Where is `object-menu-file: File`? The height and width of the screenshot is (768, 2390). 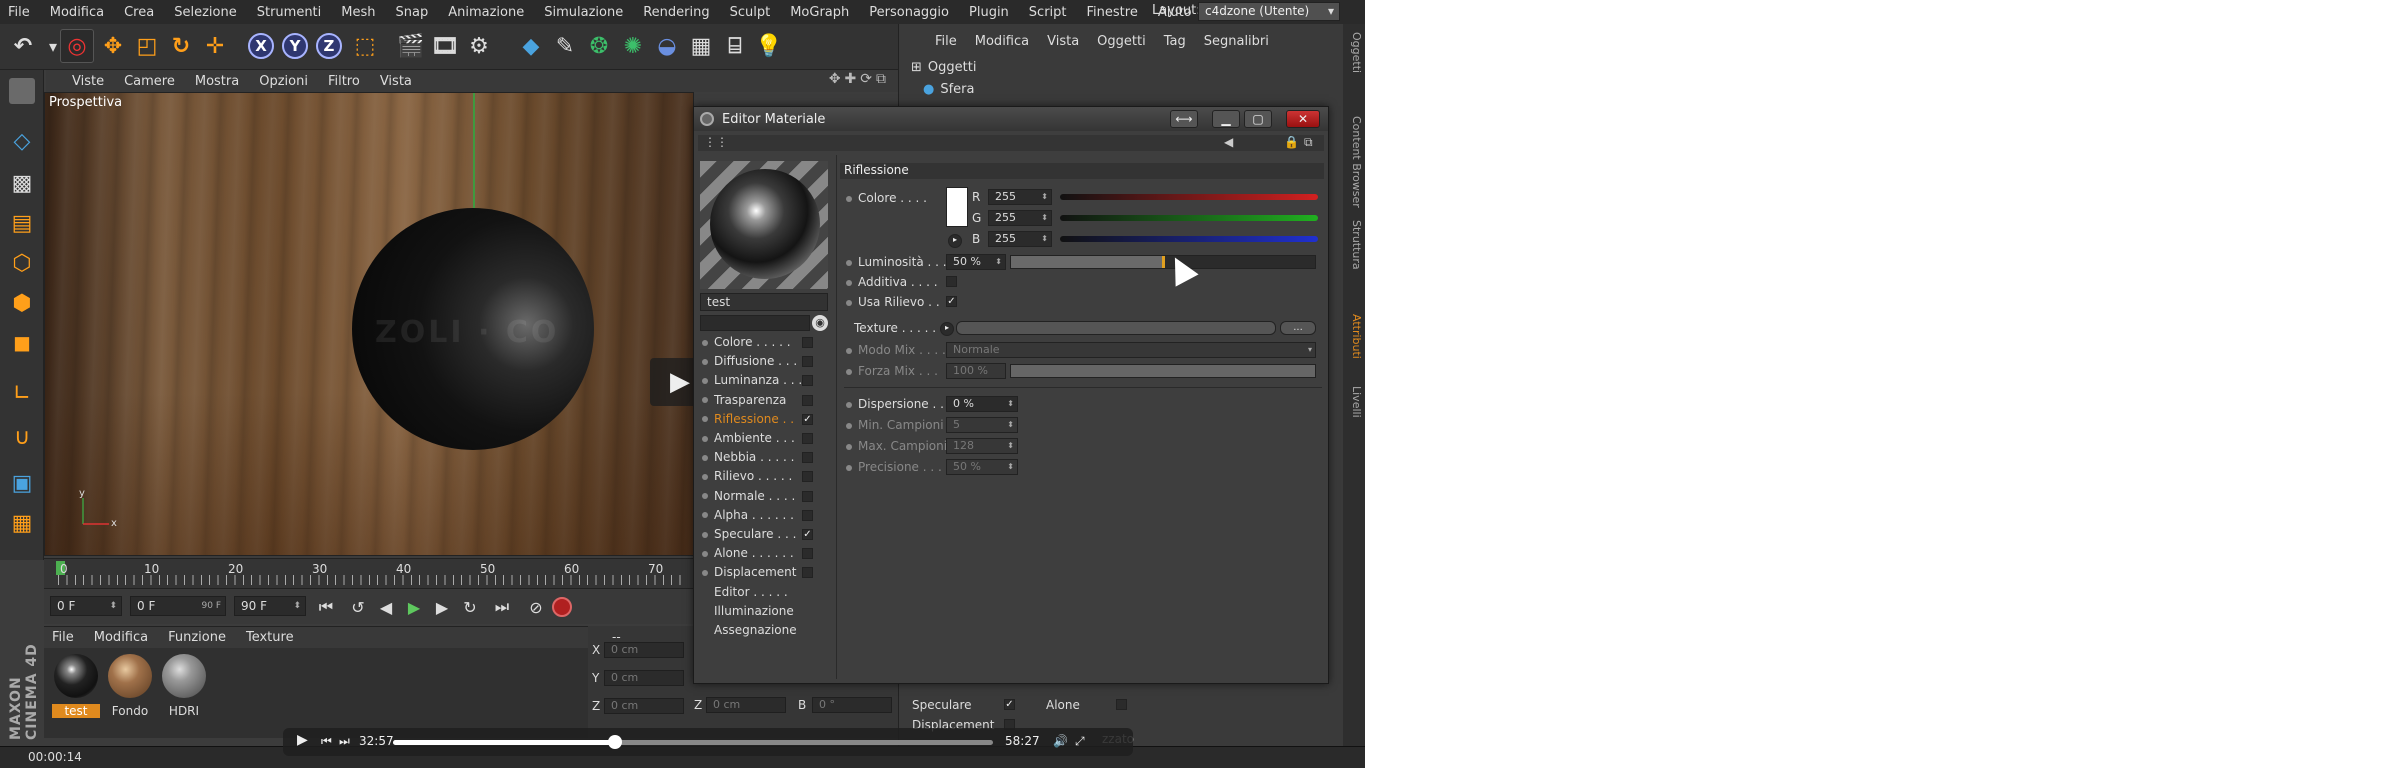
object-menu-file: File is located at coordinates (946, 41).